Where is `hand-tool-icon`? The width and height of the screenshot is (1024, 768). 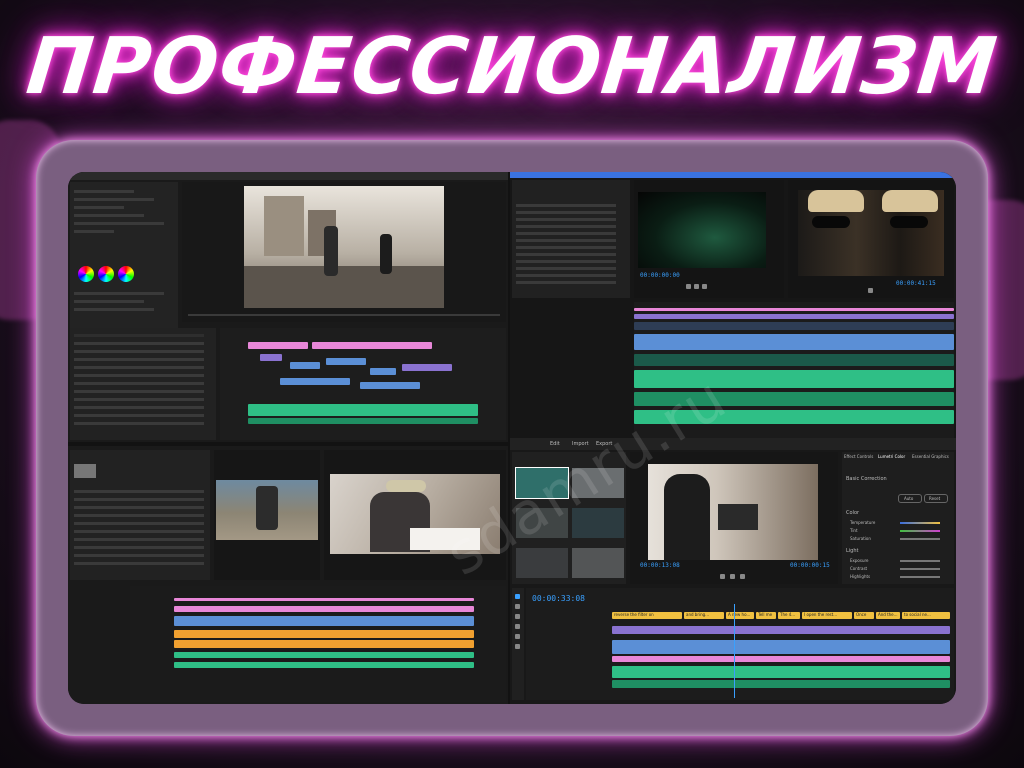
hand-tool-icon is located at coordinates (517, 636).